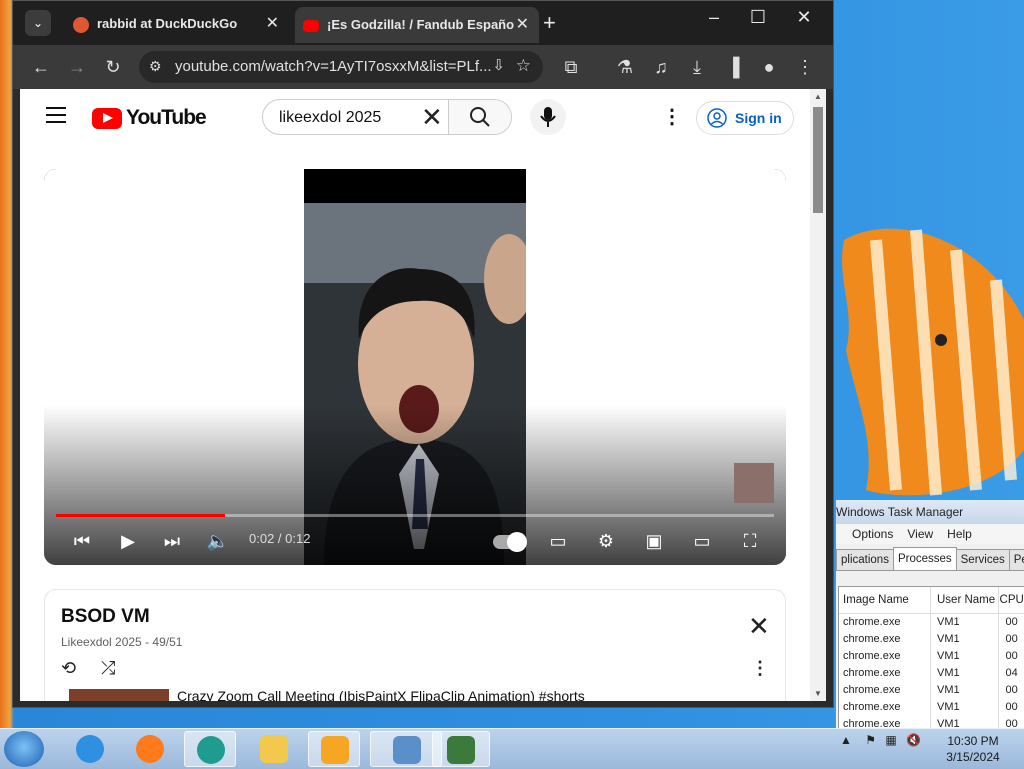  What do you see at coordinates (865, 559) in the screenshot?
I see `tab-applications: plications` at bounding box center [865, 559].